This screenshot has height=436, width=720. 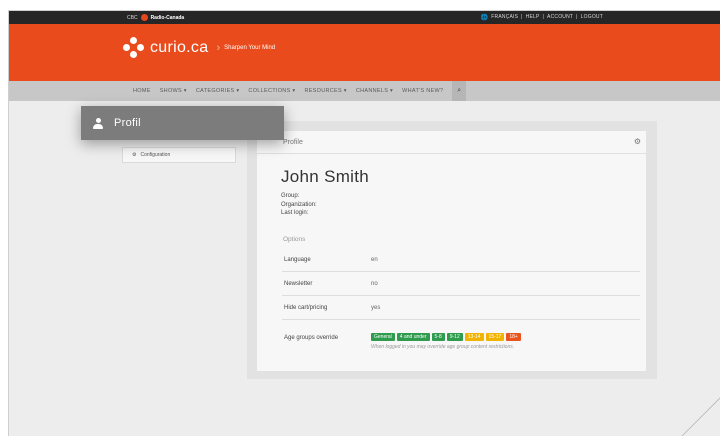 What do you see at coordinates (127, 123) in the screenshot?
I see `profil-label: Profil` at bounding box center [127, 123].